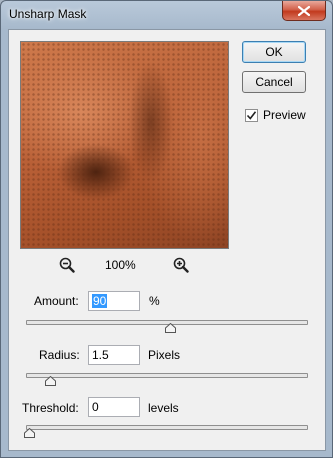 The height and width of the screenshot is (458, 333). I want to click on close-button, so click(304, 11).